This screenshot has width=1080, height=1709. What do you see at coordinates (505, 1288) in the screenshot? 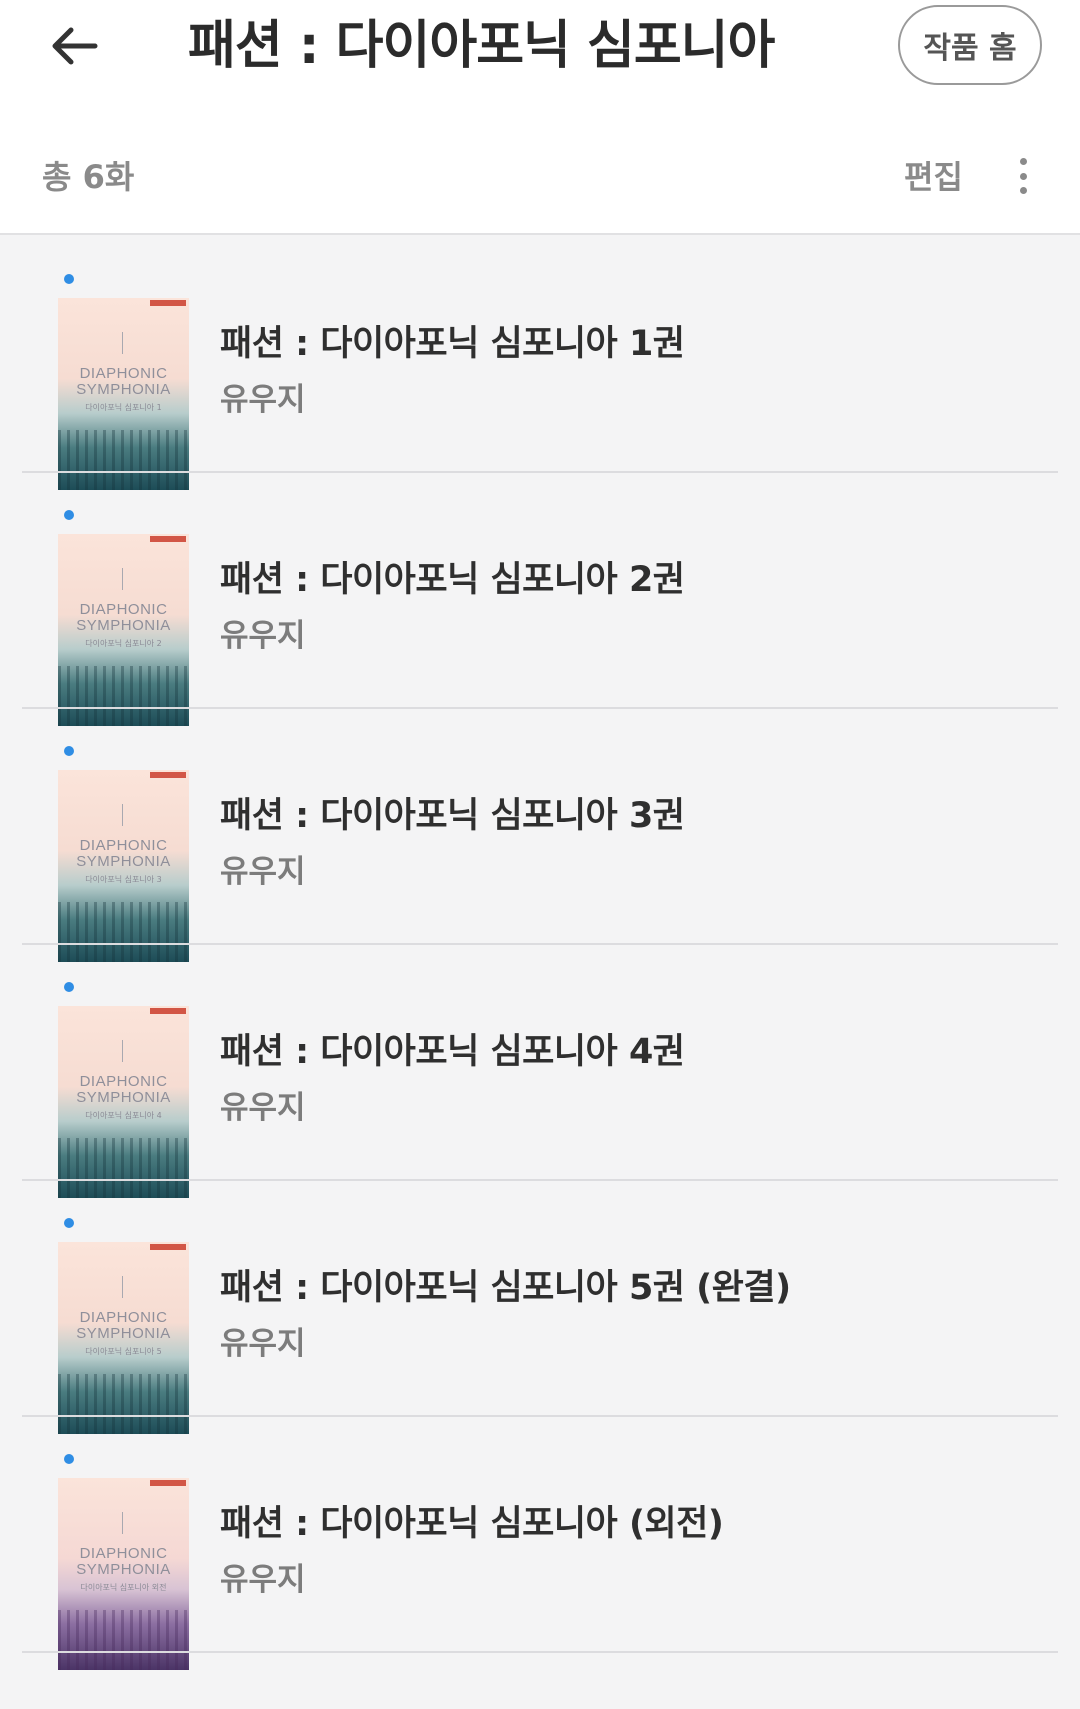
I see `item-title: 패션 : 다이아포닉 심포니아 5권 (완결)` at bounding box center [505, 1288].